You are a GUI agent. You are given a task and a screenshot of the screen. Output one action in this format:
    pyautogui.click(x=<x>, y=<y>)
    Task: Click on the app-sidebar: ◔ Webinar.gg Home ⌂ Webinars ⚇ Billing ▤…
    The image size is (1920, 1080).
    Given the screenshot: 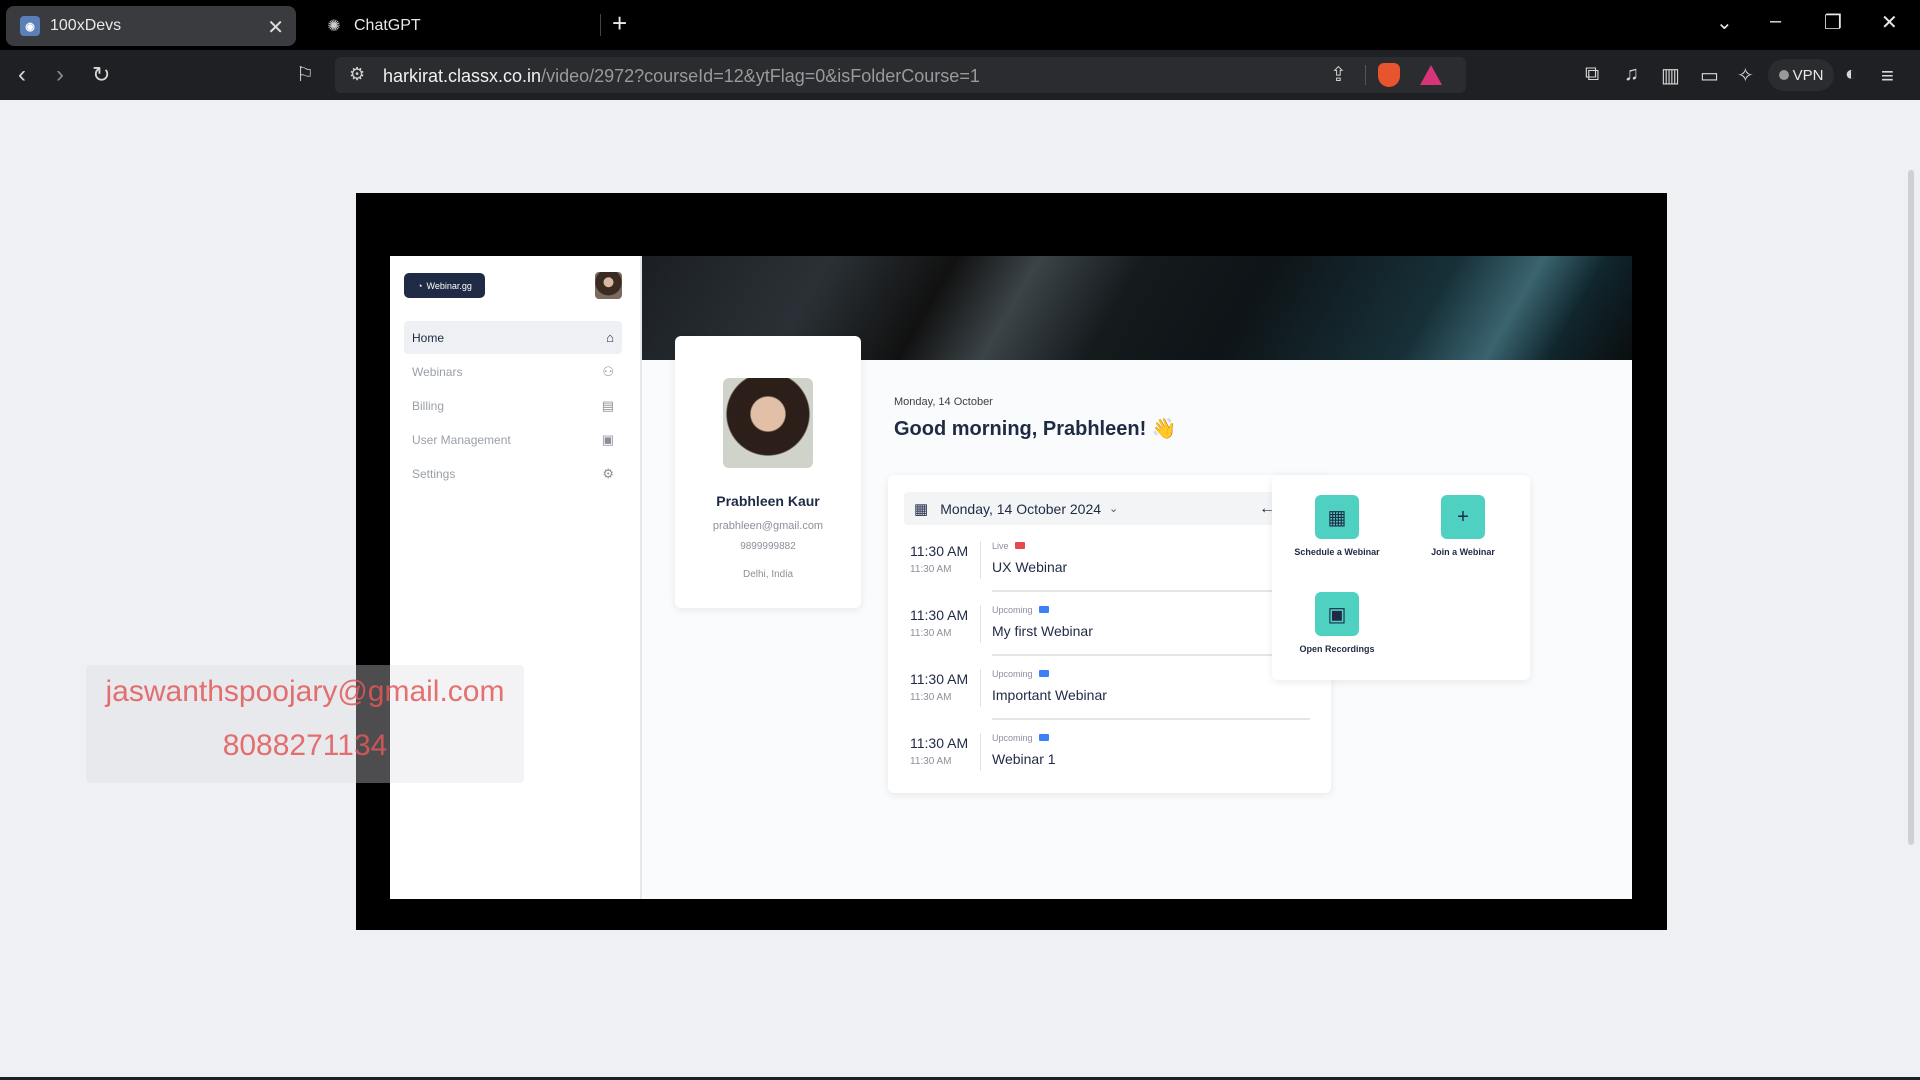 What is the action you would take?
    pyautogui.click(x=516, y=577)
    